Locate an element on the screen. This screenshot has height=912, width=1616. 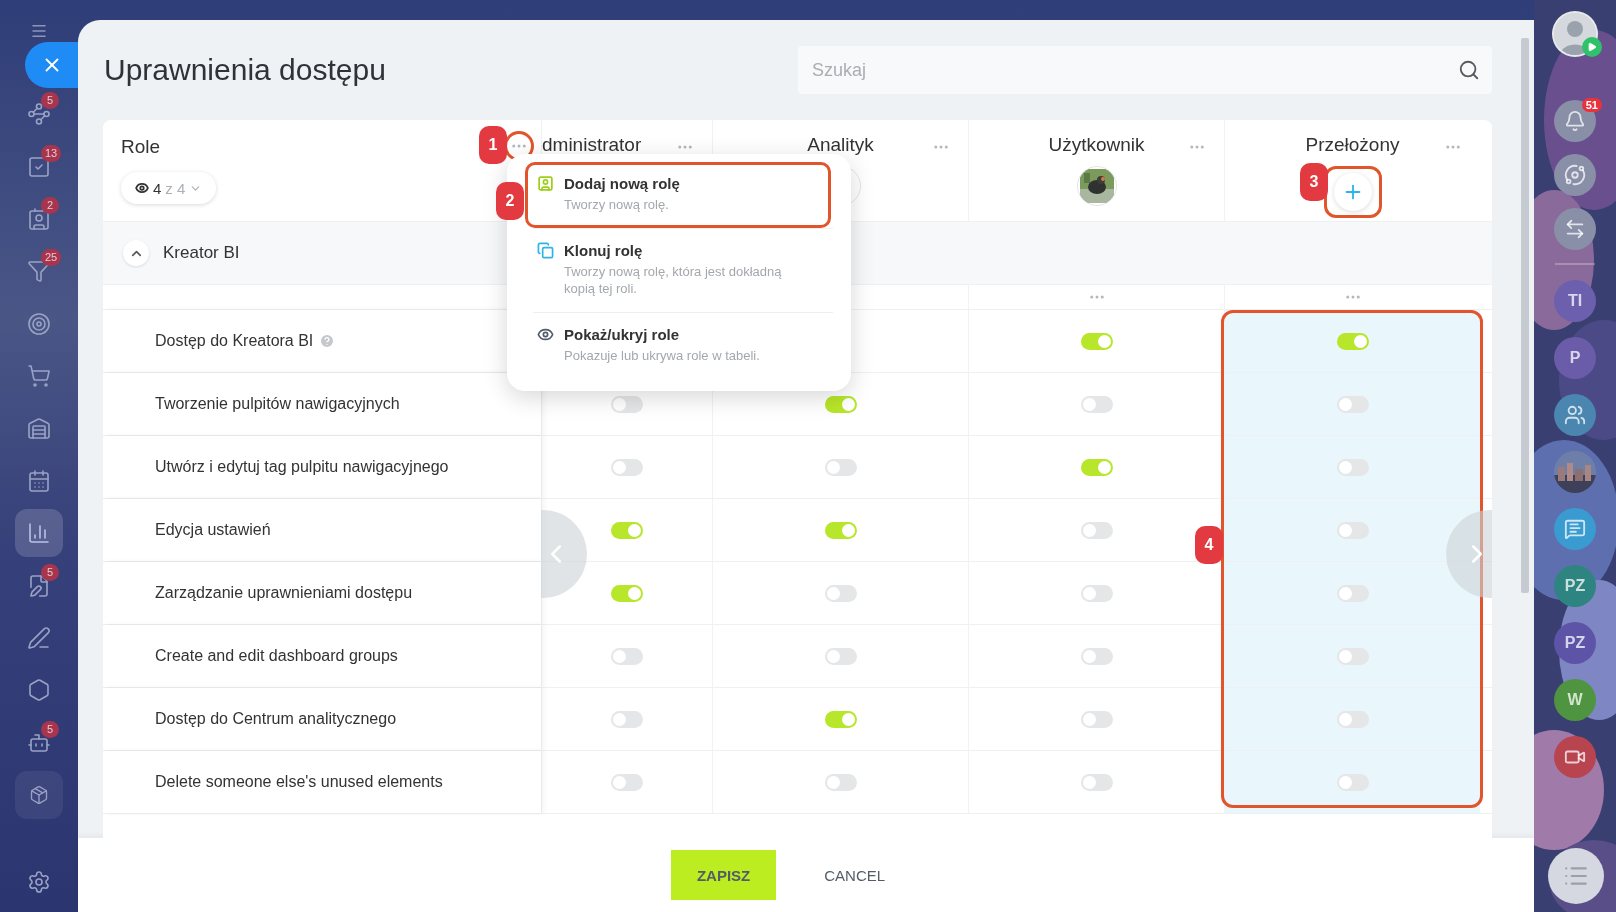
count-badge: 25 is located at coordinates (51, 258).